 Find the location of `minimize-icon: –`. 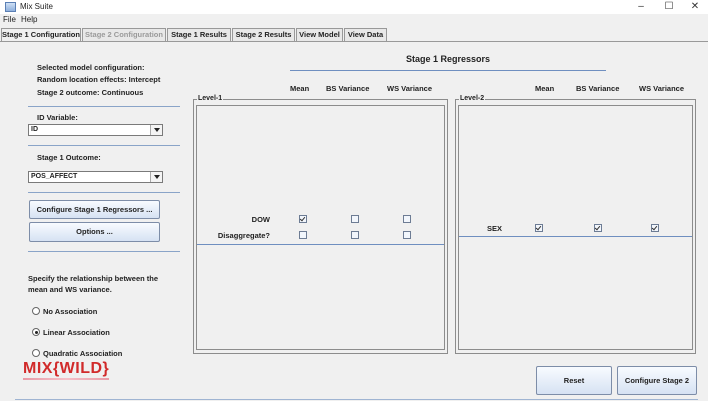

minimize-icon: – is located at coordinates (641, 7).